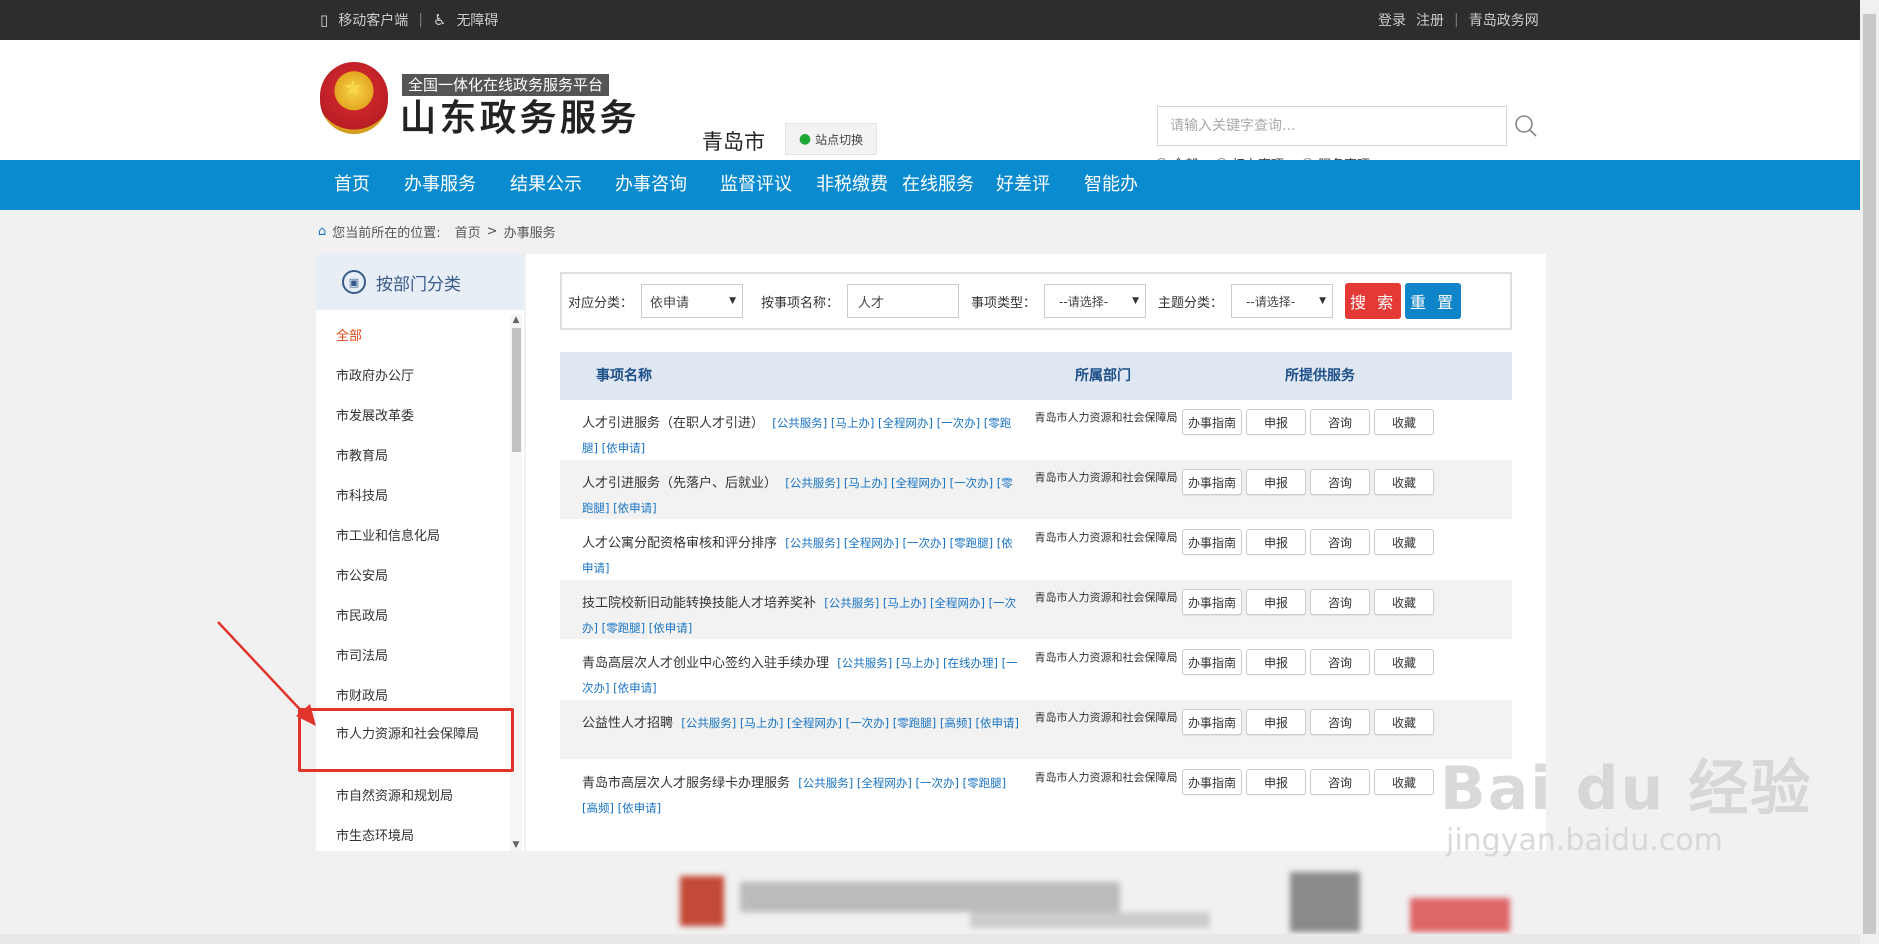 Image resolution: width=1879 pixels, height=944 pixels. I want to click on sidebar-item: 市科技局, so click(412, 494).